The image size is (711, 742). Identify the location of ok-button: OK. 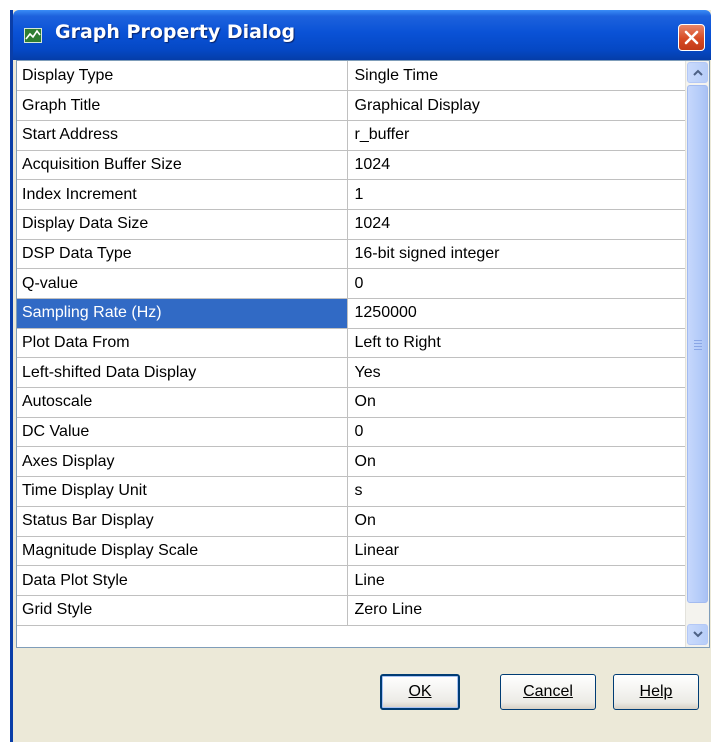
(420, 692).